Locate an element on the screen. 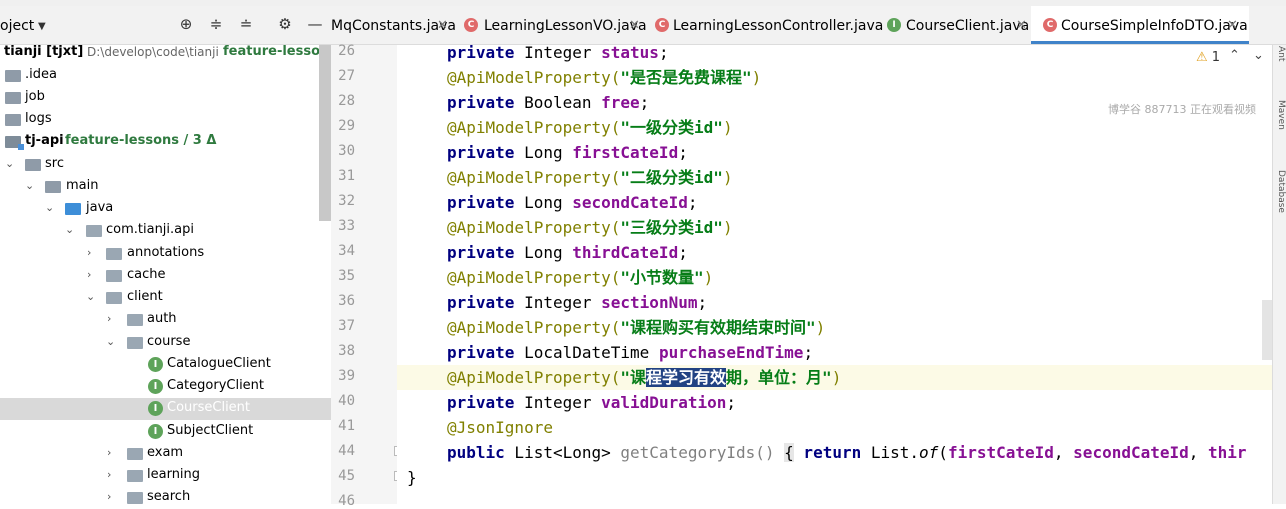 The height and width of the screenshot is (509, 1286). field-name: firstCateId is located at coordinates (1000, 452).